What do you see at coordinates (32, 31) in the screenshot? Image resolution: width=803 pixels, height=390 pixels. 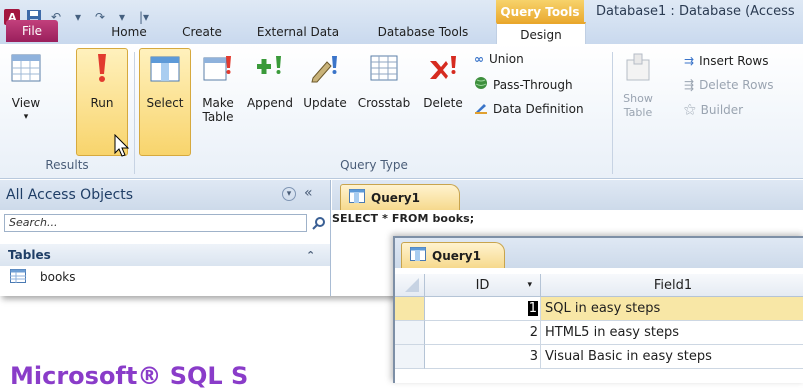 I see `tab-file: File` at bounding box center [32, 31].